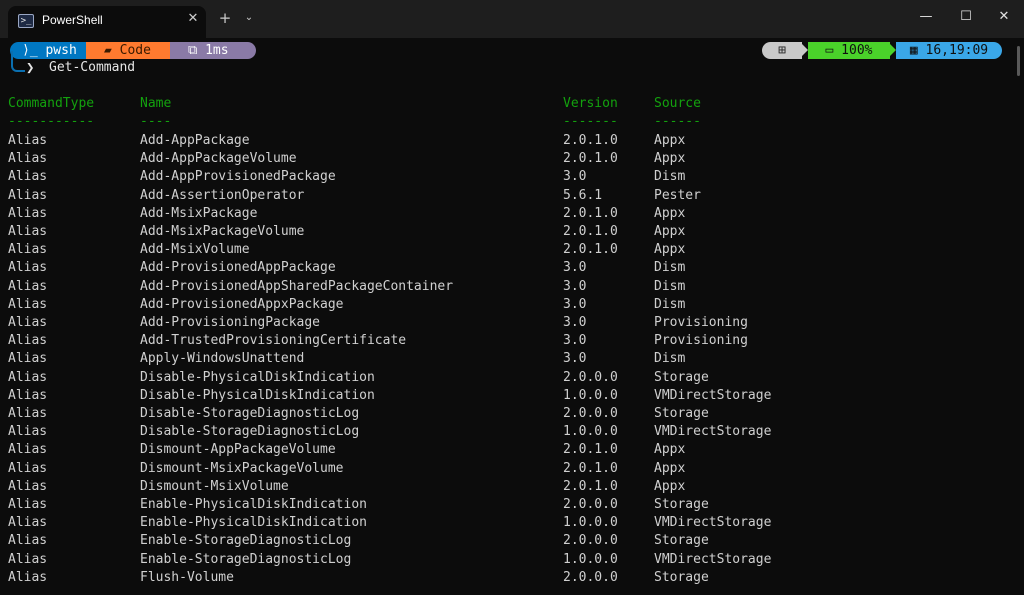 The height and width of the screenshot is (595, 1024). What do you see at coordinates (92, 67) in the screenshot?
I see `command-text: Get-Command` at bounding box center [92, 67].